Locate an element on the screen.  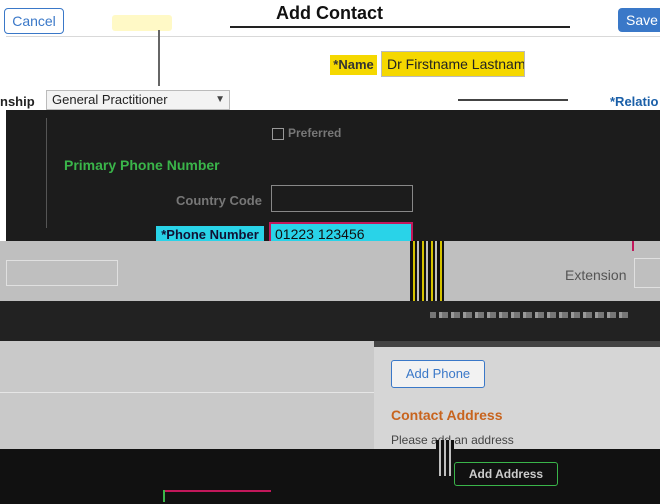
ghost-chip is located at coordinates (142, 23).